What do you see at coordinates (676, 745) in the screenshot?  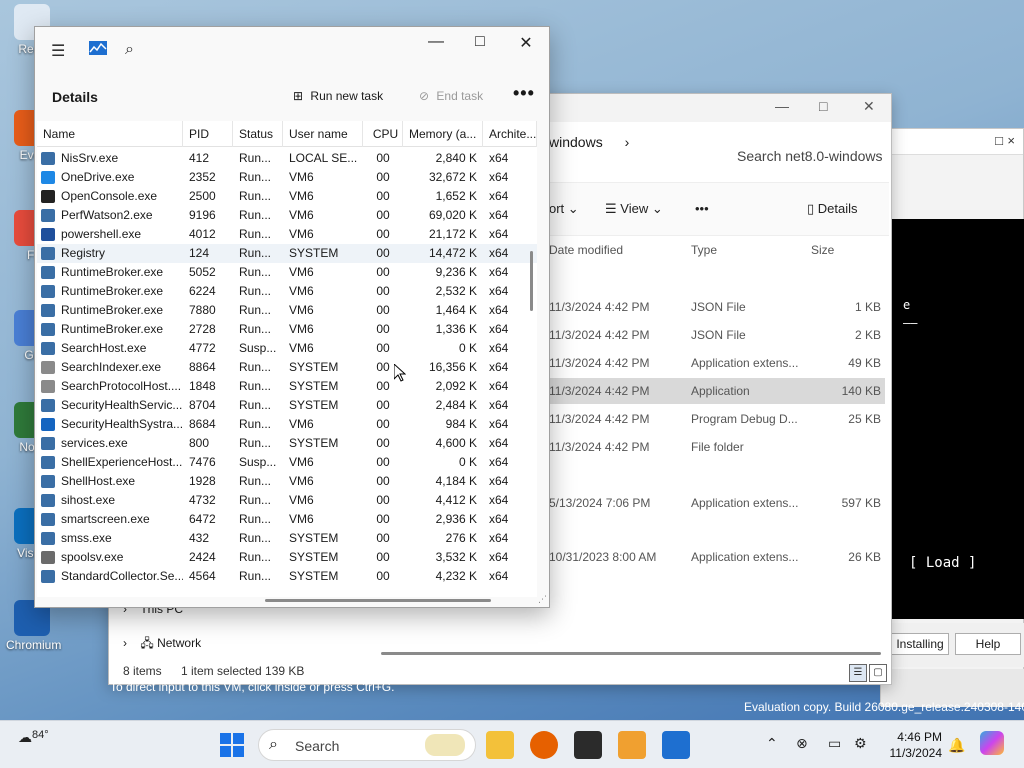 I see `task-manager-taskbar-icon` at bounding box center [676, 745].